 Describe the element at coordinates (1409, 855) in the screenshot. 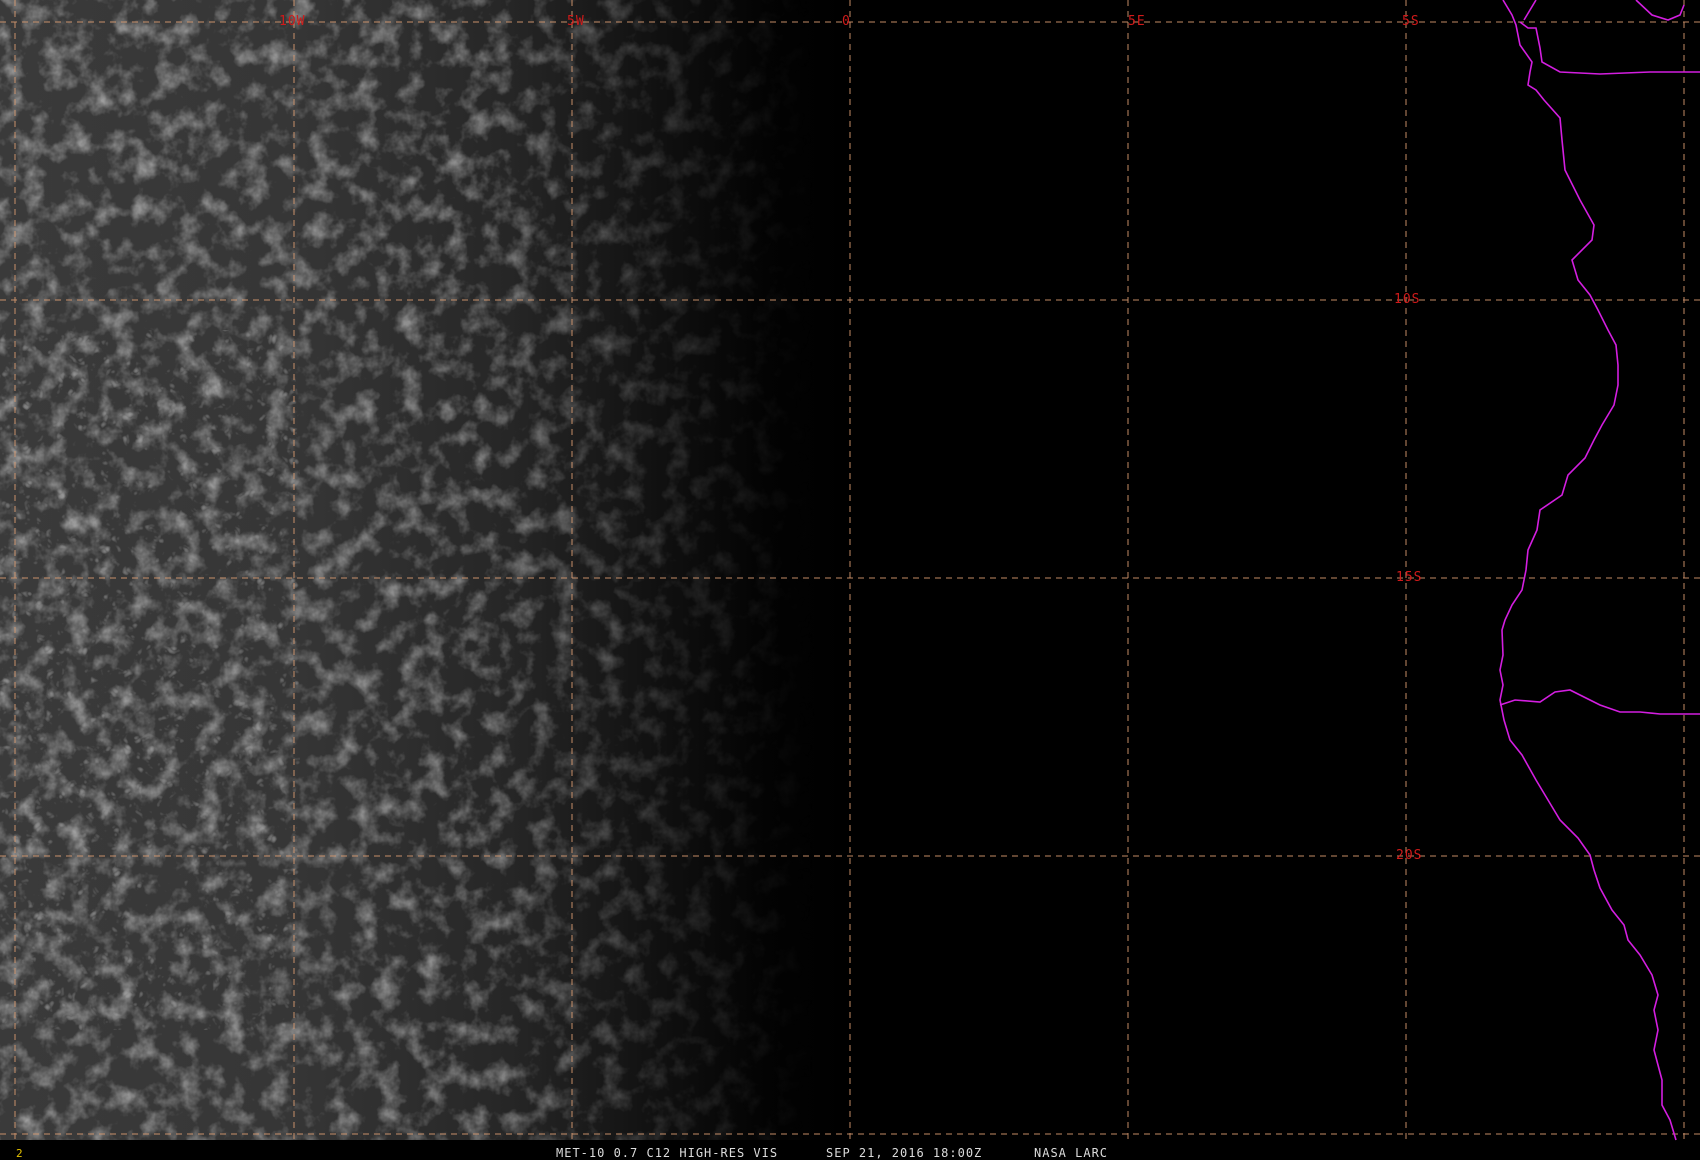

I see `lat-label-20s: 20S` at that location.